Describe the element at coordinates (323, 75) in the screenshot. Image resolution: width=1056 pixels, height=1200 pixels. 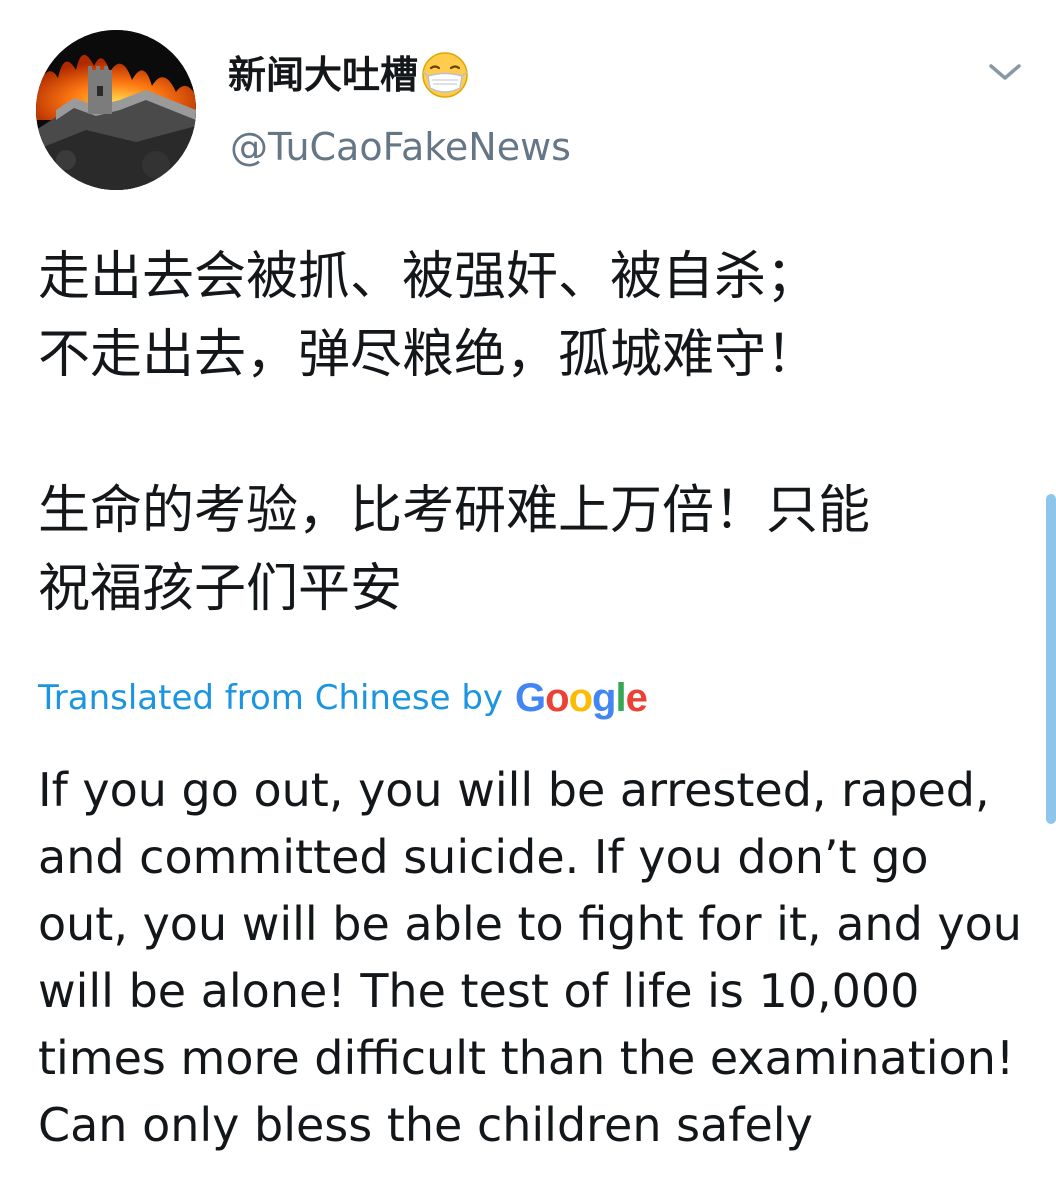
I see `author-display-name: 新闻大吐槽` at that location.